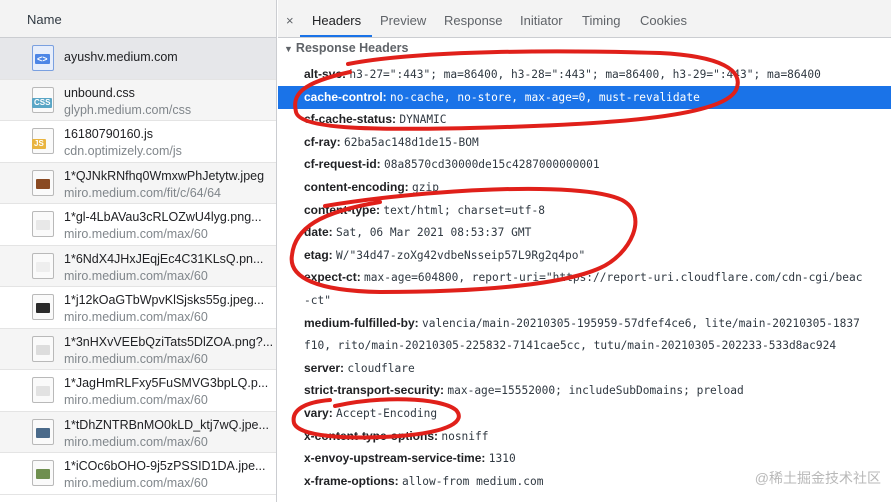 The width and height of the screenshot is (891, 502). I want to click on request-row: JS 16180790160.js cdn.optimizely.com/js, so click(138, 142).